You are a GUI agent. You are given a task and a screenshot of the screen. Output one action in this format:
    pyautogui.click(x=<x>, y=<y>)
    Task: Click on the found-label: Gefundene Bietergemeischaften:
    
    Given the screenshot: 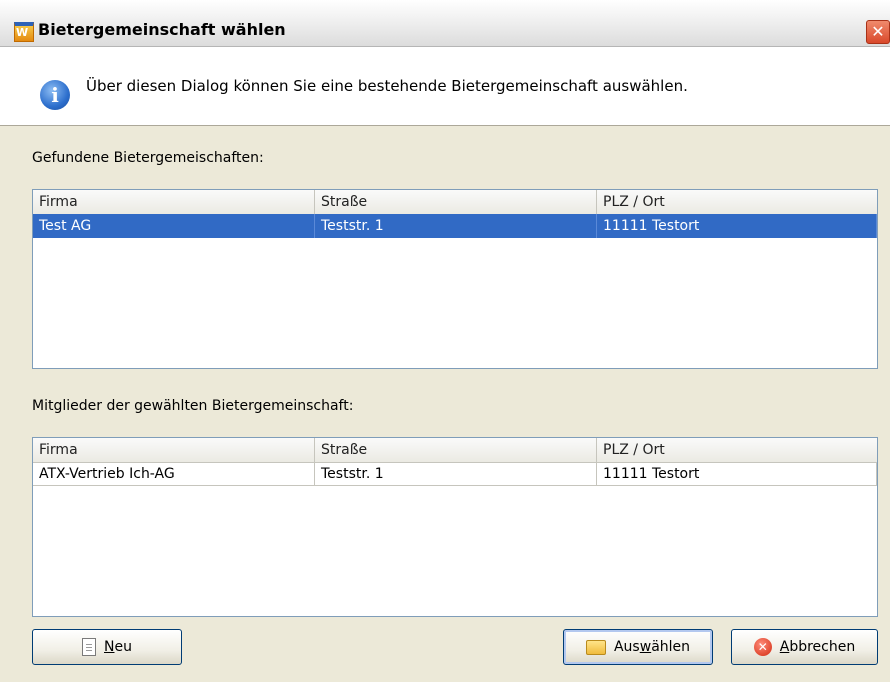 What is the action you would take?
    pyautogui.click(x=148, y=158)
    